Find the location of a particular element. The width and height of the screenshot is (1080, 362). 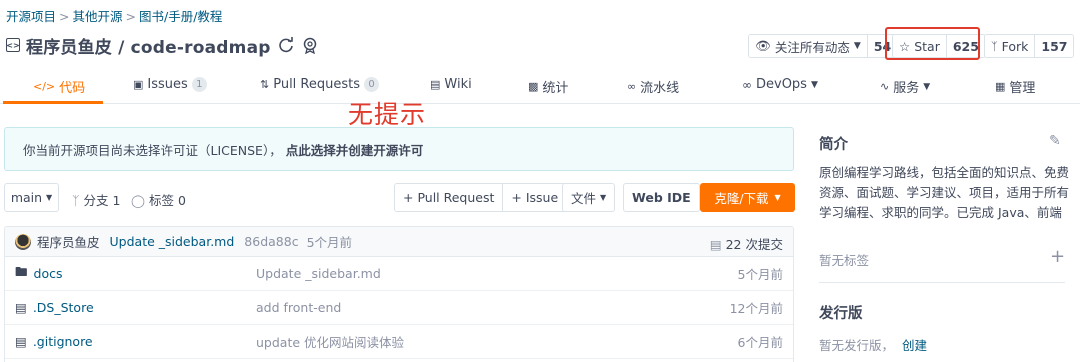

fork-button: ᛉ Fork is located at coordinates (1010, 46).